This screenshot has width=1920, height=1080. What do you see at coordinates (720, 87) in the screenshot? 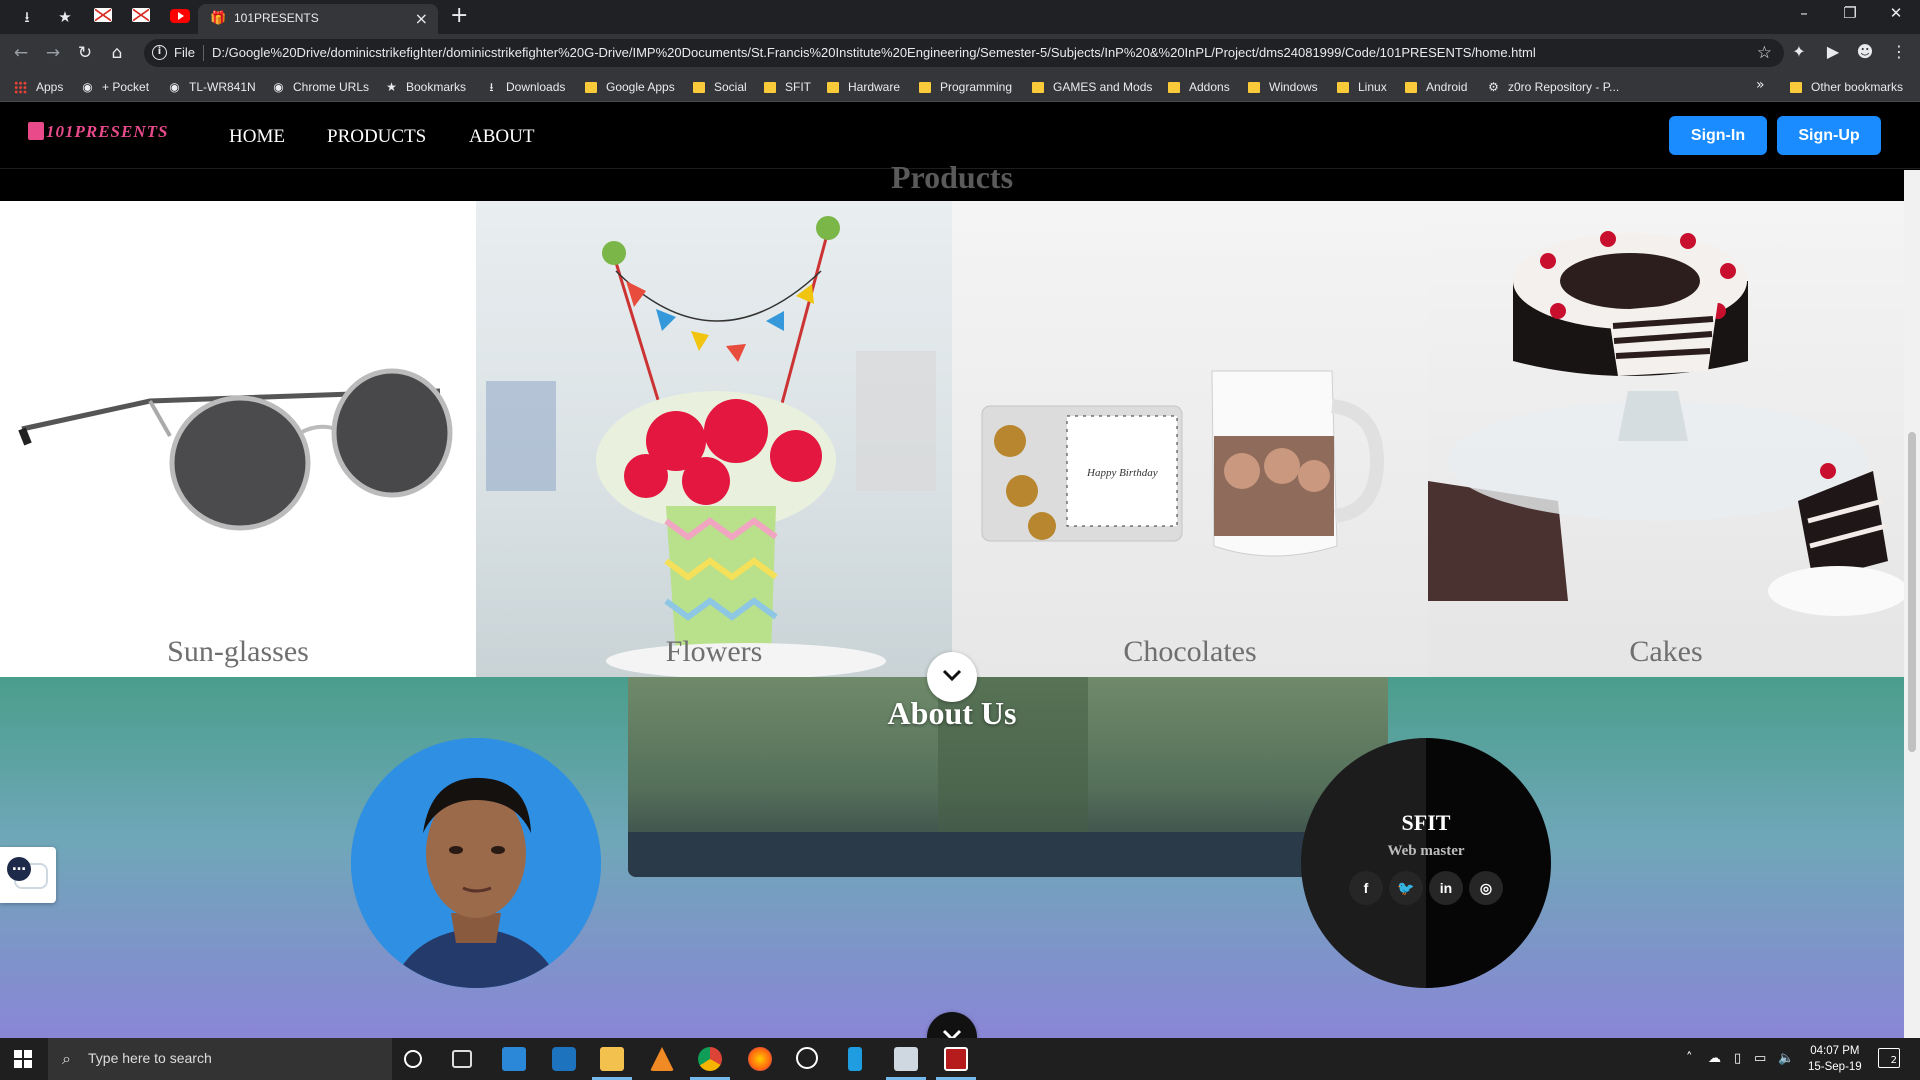
I see `bookmark-folder-social: Social` at bounding box center [720, 87].